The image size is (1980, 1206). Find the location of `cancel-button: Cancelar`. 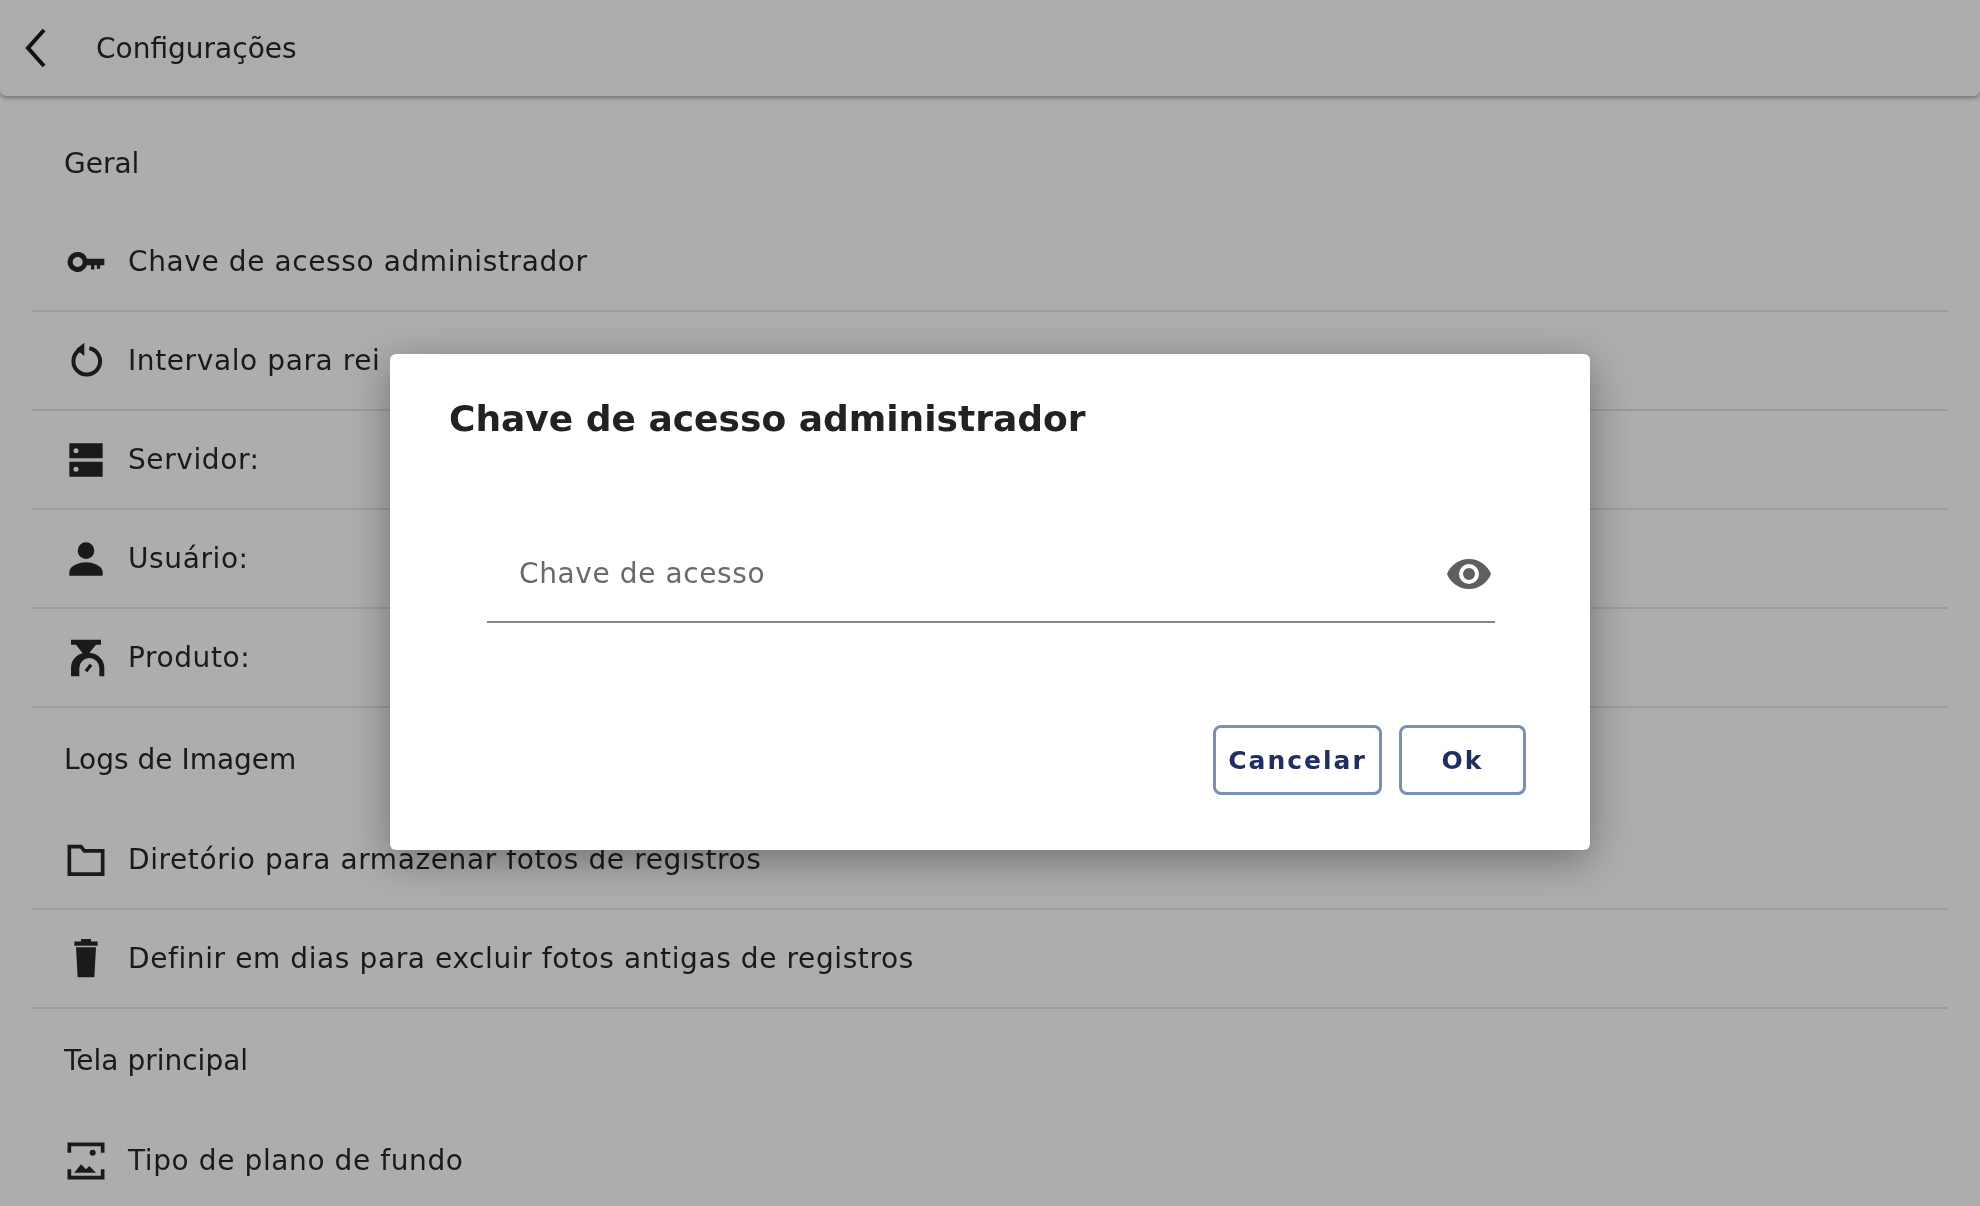

cancel-button: Cancelar is located at coordinates (1297, 760).